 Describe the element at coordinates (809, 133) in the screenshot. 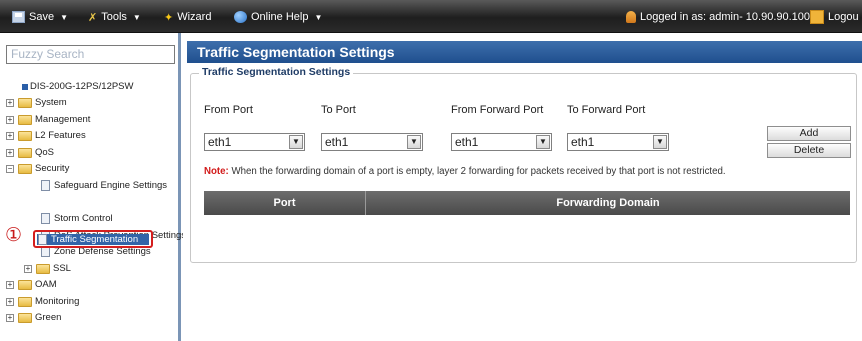

I see `add-button: Add` at that location.